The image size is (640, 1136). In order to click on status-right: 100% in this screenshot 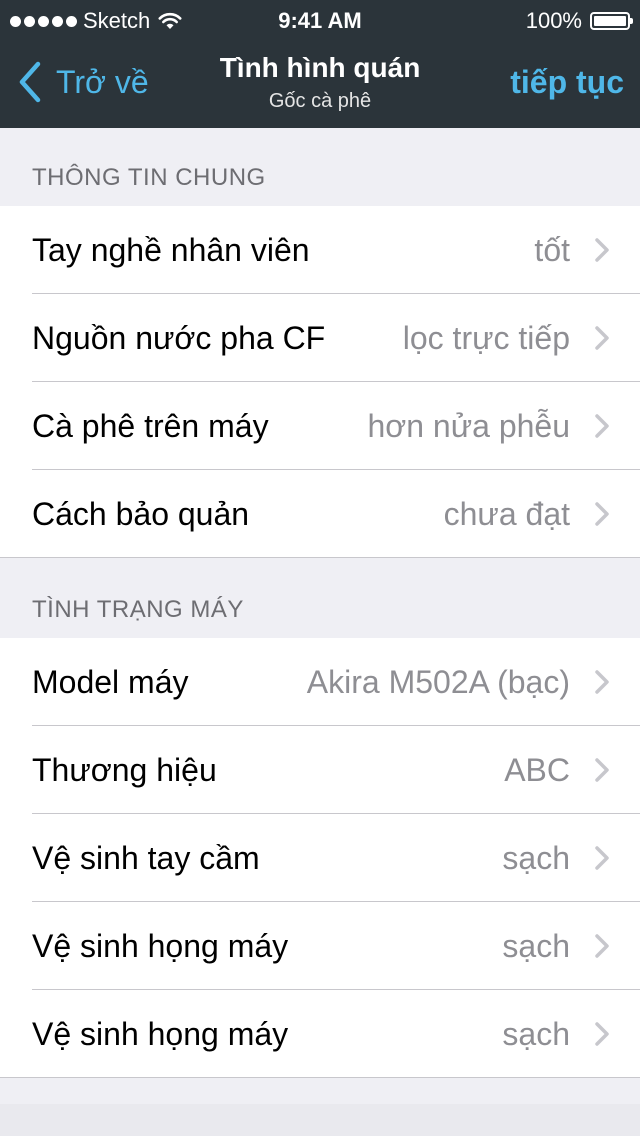, I will do `click(579, 21)`.